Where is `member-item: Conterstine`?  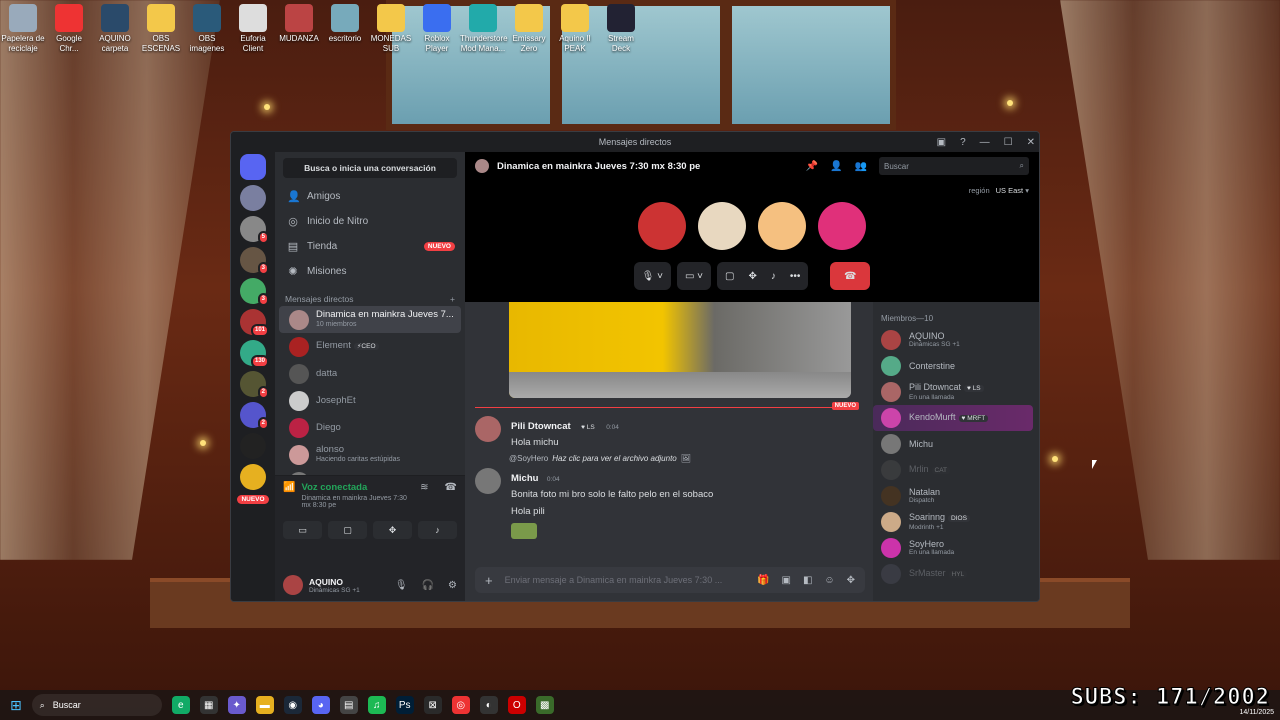 member-item: Conterstine is located at coordinates (953, 366).